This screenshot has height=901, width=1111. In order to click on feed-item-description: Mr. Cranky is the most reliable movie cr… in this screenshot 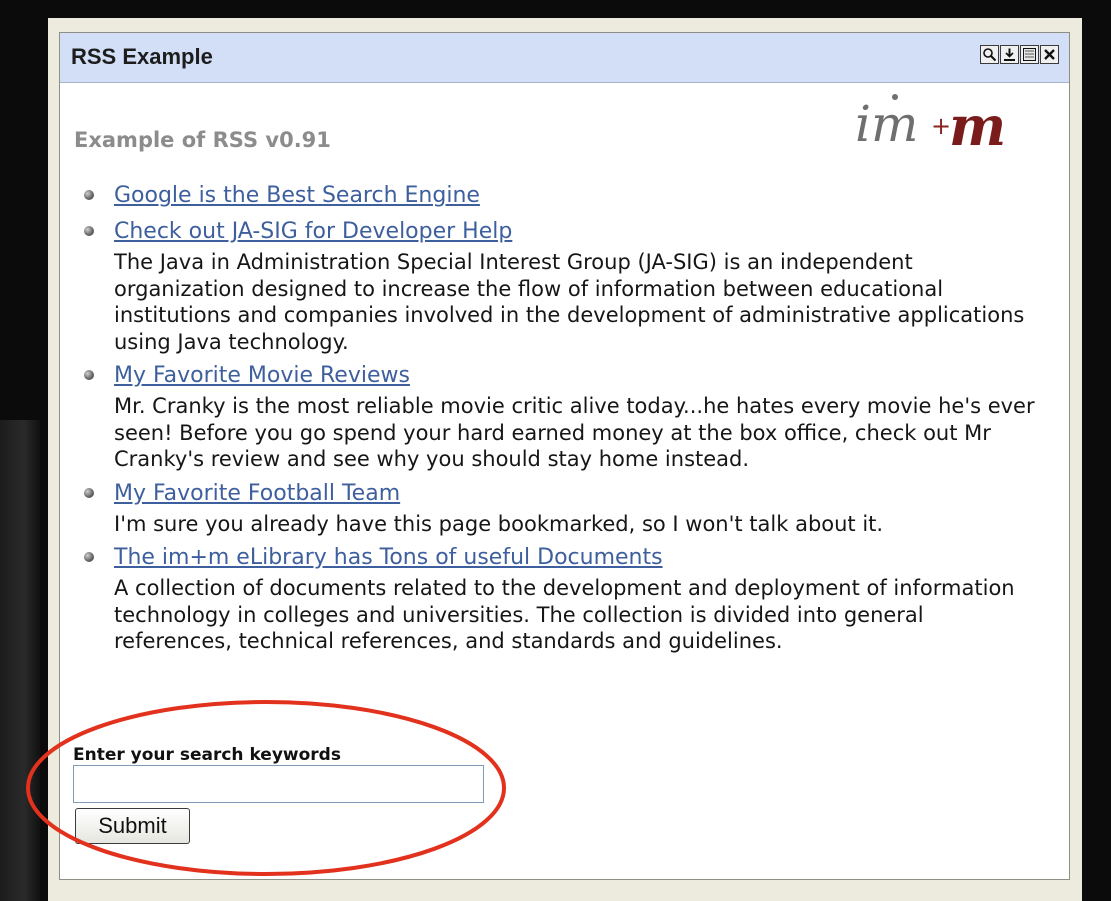, I will do `click(574, 432)`.